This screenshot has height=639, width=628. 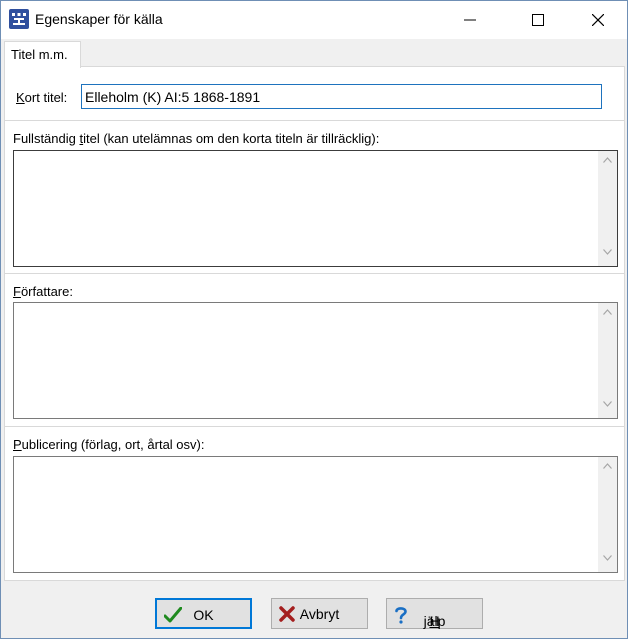 I want to click on cancel-button-label: Avbryt, so click(x=319, y=614).